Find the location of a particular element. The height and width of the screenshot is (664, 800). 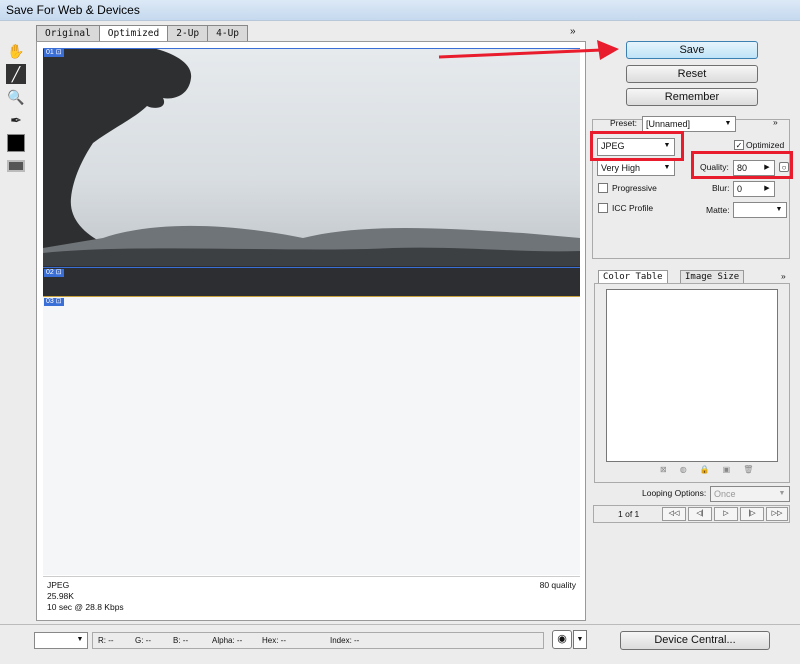

info-file-size: 25.98K is located at coordinates (60, 596).